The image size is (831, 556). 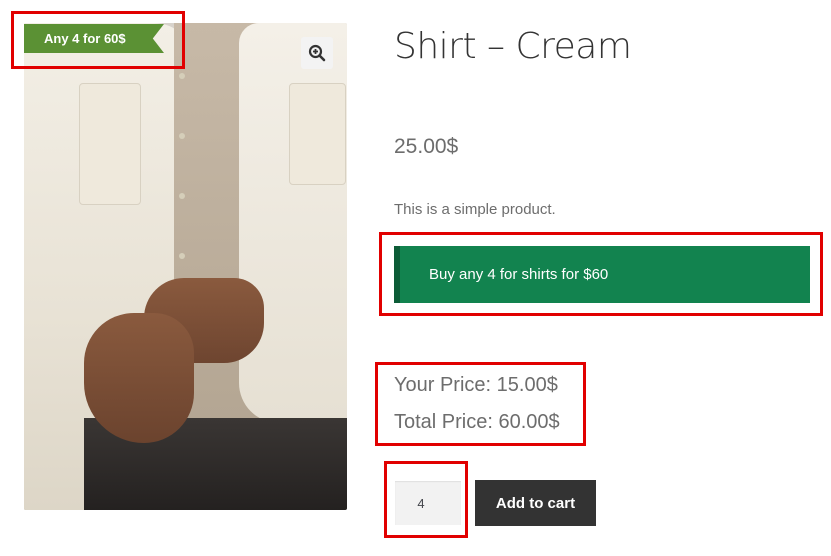 What do you see at coordinates (426, 146) in the screenshot?
I see `product-price: 25.00$` at bounding box center [426, 146].